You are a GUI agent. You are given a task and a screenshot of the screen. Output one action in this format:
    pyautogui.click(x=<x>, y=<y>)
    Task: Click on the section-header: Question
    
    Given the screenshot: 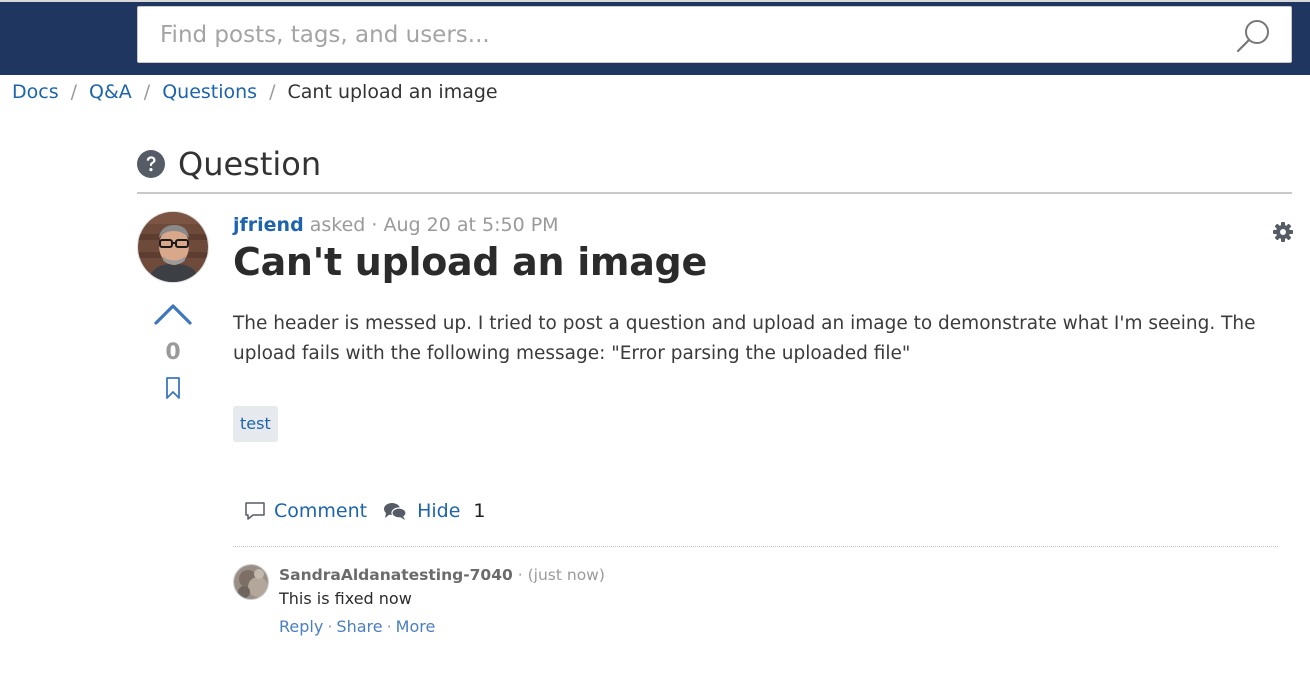 What is the action you would take?
    pyautogui.click(x=714, y=169)
    